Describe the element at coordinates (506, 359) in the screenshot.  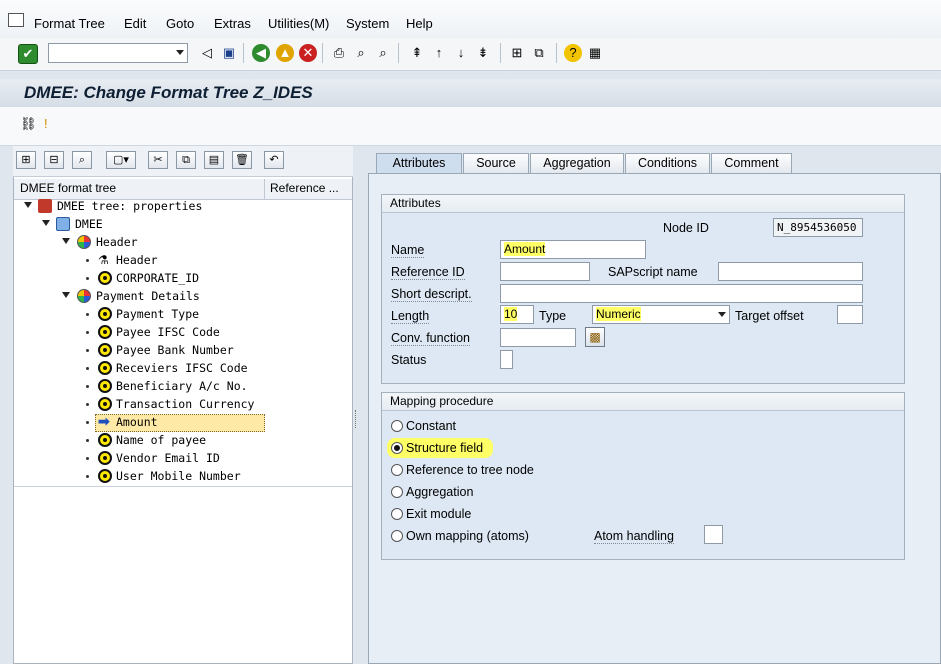
I see `status-field` at that location.